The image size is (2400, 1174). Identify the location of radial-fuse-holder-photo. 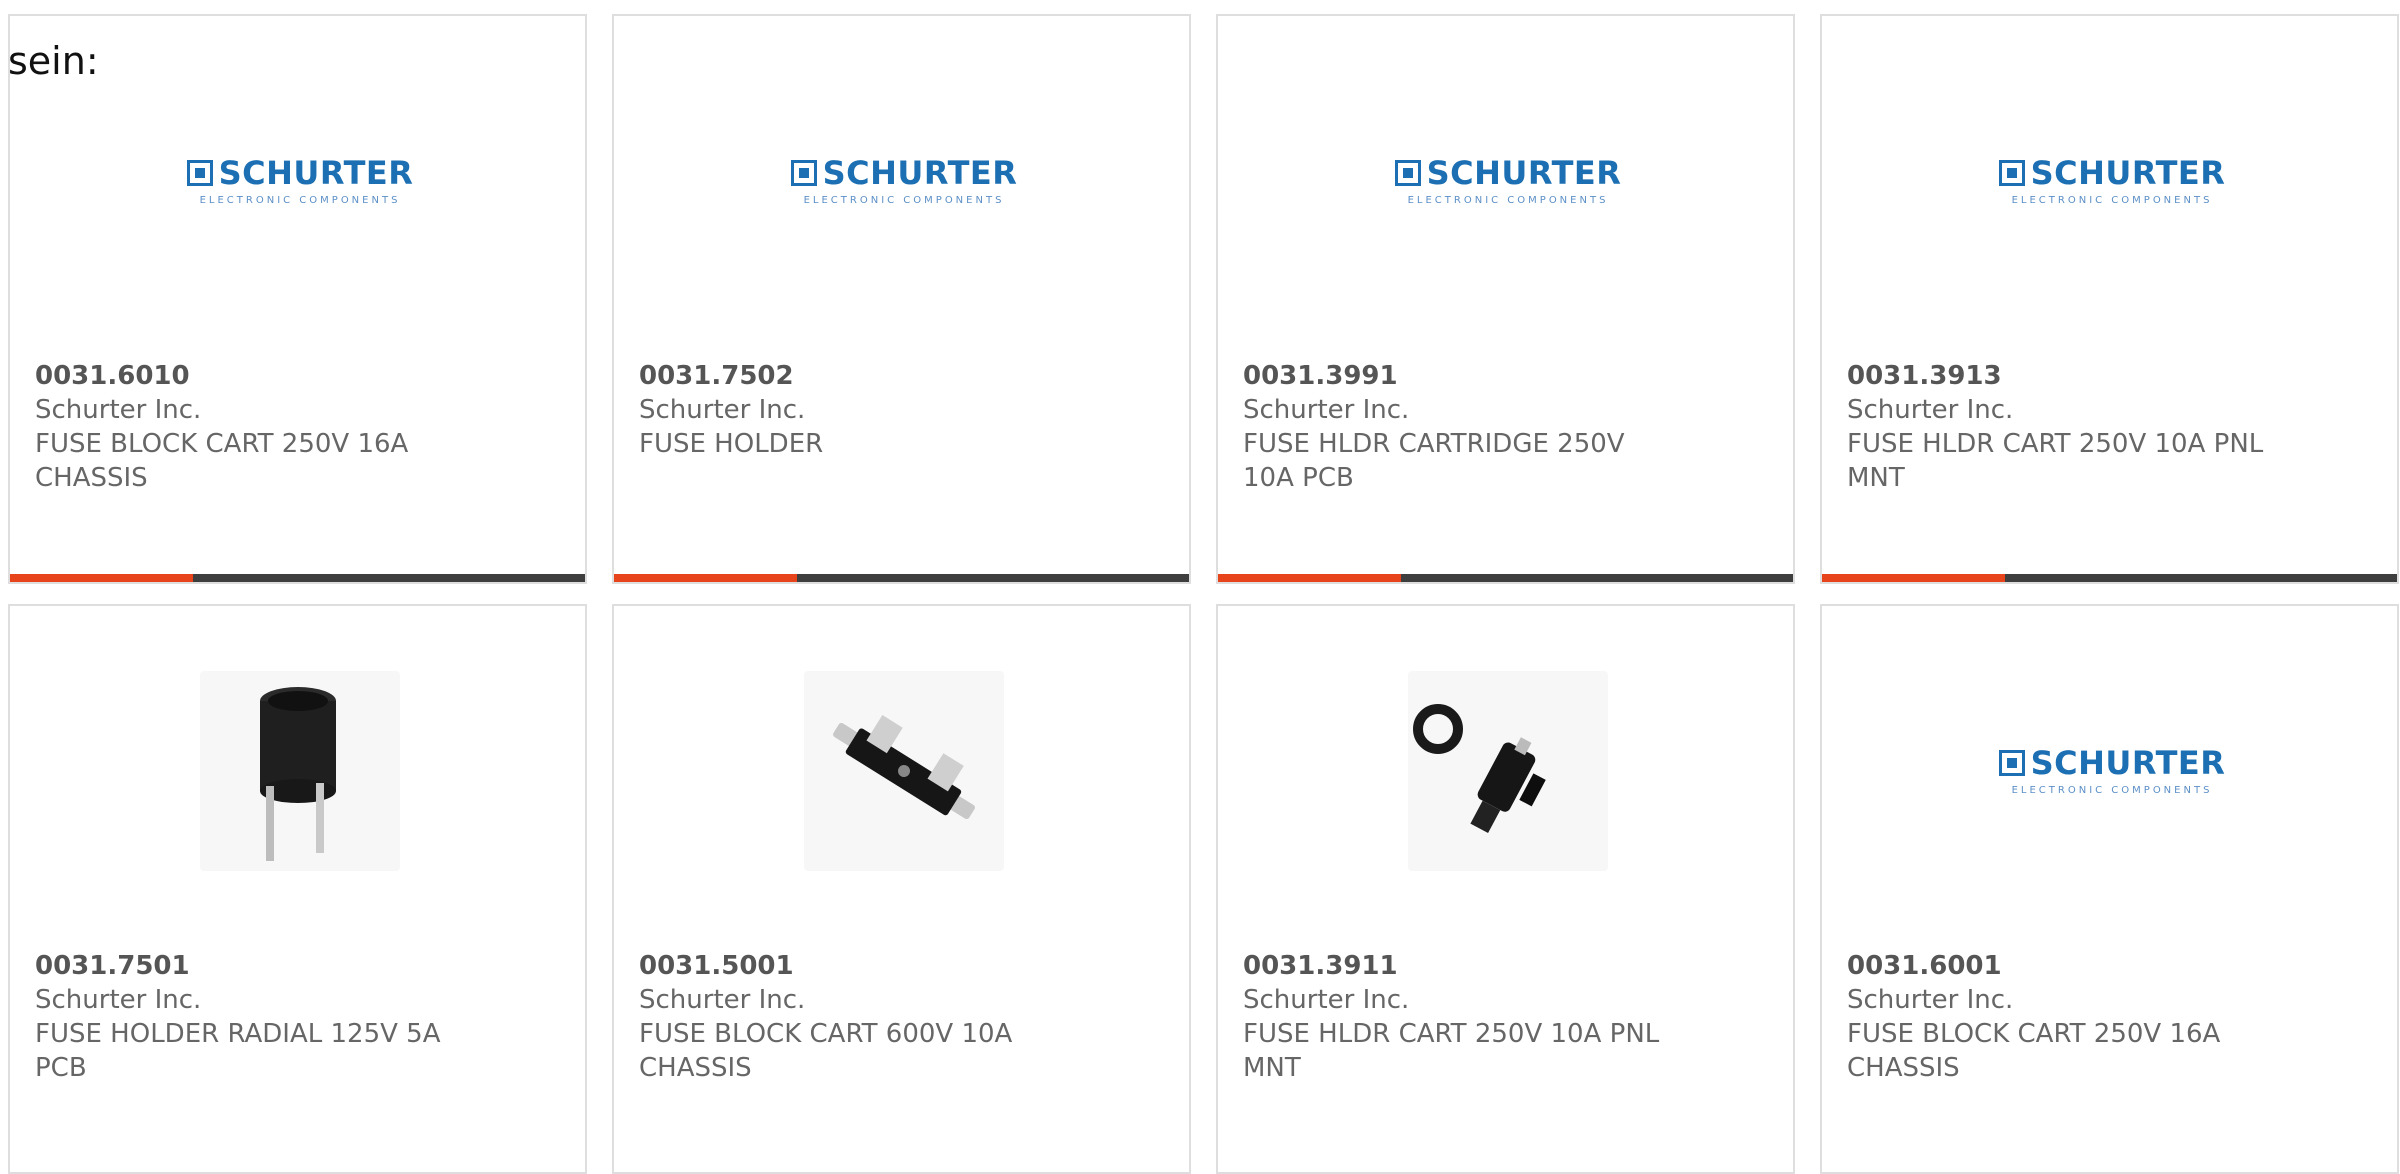
(300, 771).